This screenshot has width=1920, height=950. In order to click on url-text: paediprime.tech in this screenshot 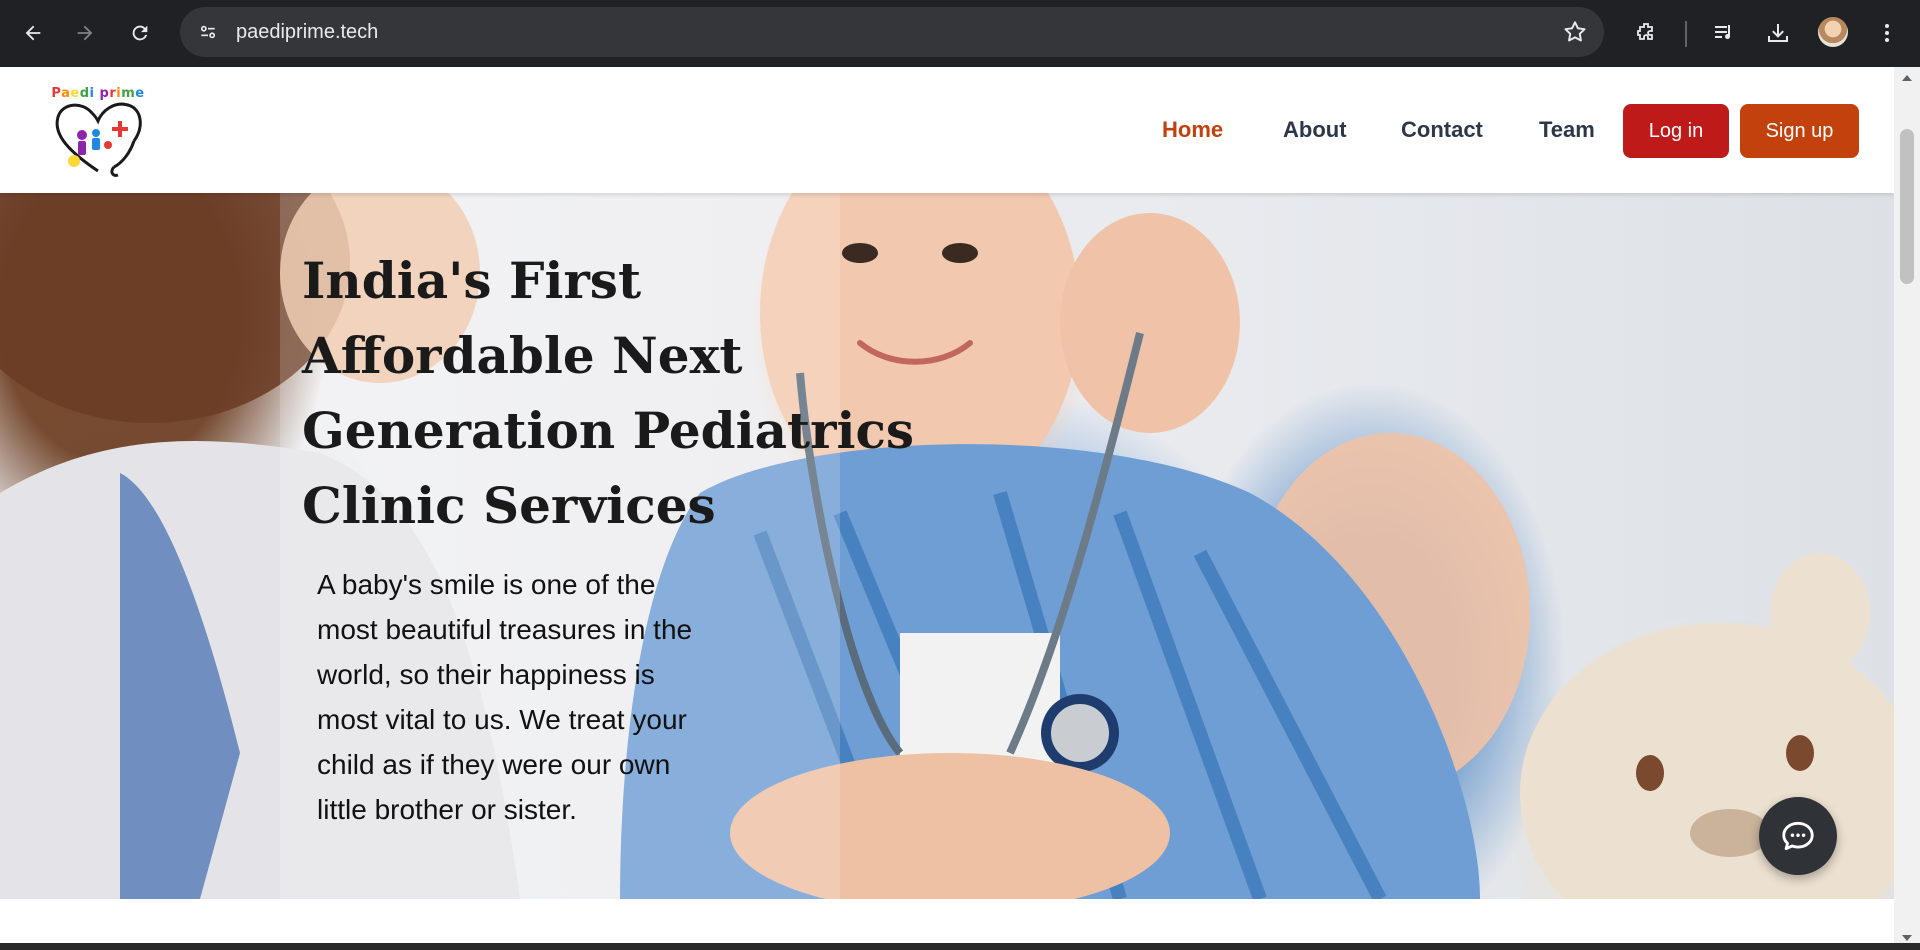, I will do `click(307, 32)`.